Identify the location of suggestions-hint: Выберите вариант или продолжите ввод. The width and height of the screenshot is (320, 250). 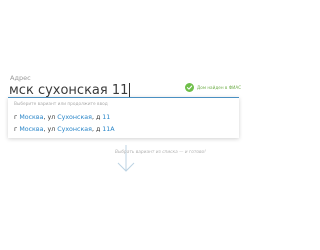
(61, 104).